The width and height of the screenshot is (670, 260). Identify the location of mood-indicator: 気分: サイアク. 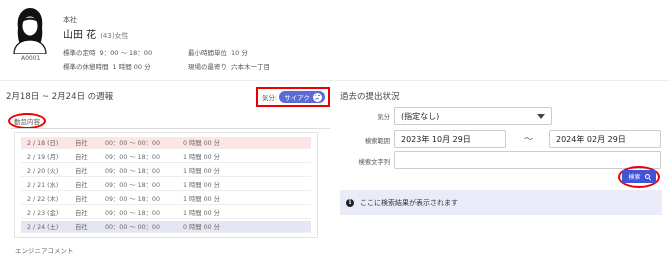
(293, 97).